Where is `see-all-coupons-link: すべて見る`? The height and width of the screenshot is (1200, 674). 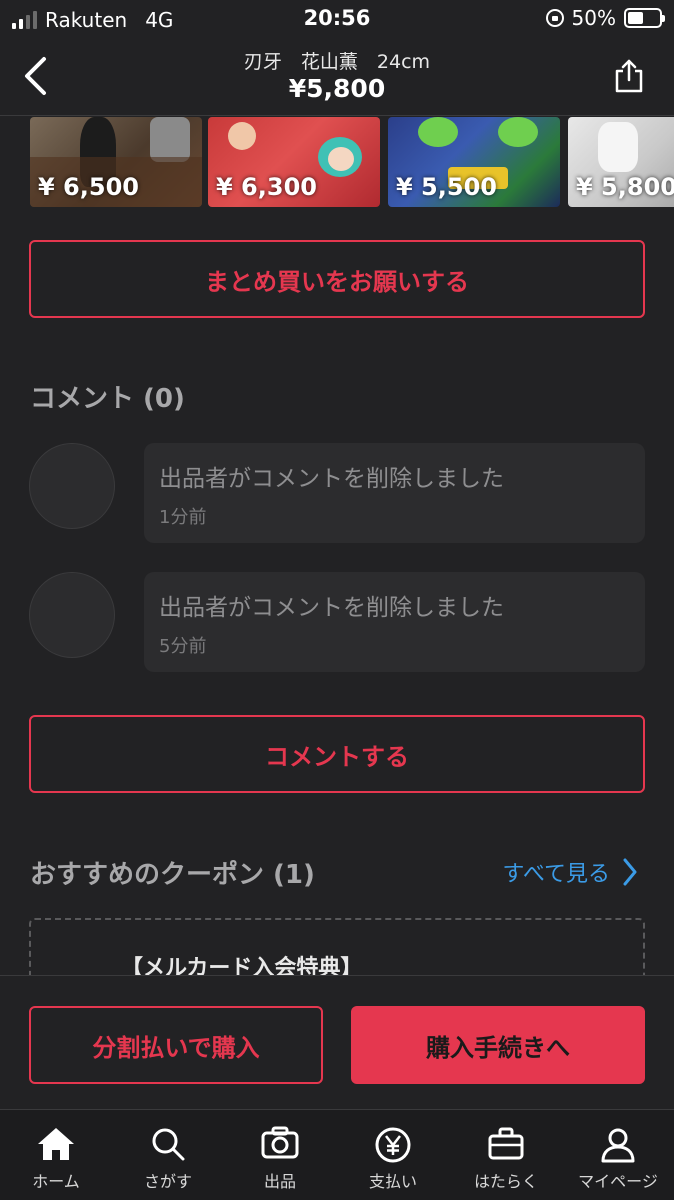 see-all-coupons-link: すべて見る is located at coordinates (570, 872).